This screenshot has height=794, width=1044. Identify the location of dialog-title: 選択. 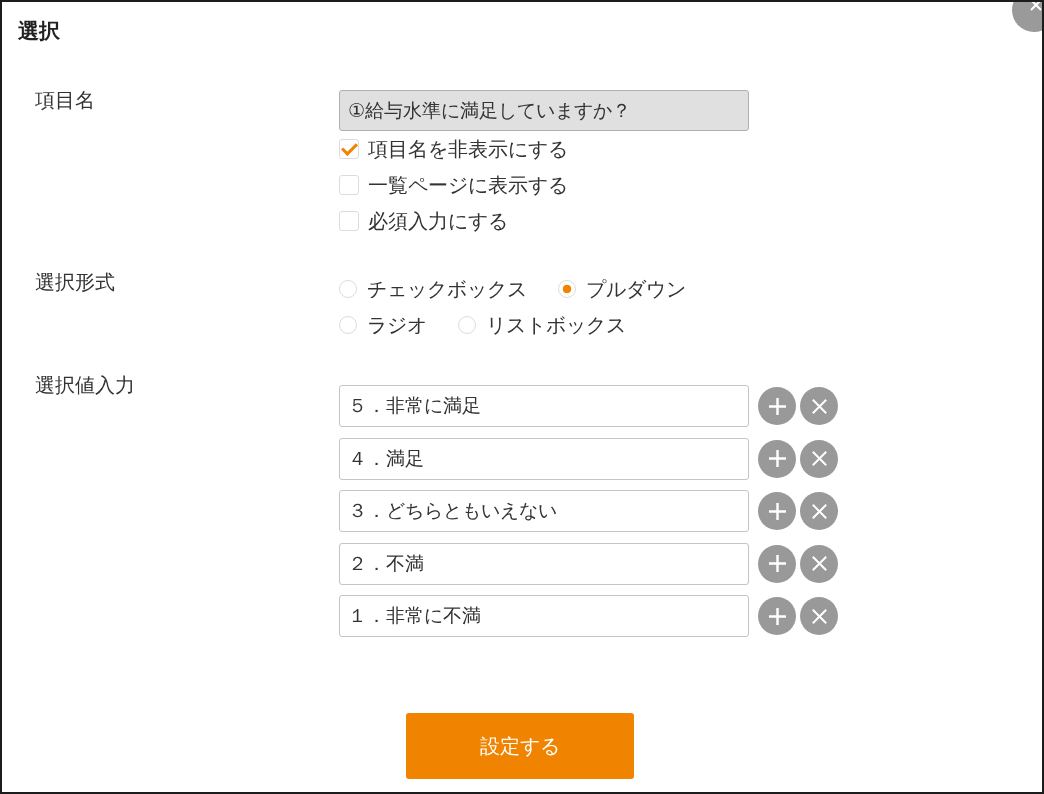
(38, 31).